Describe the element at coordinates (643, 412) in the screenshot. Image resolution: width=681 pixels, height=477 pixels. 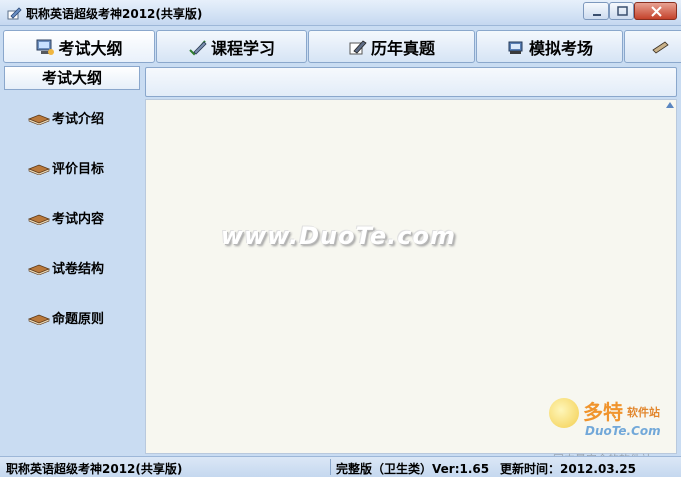
I see `logo-small-text: 软件站` at that location.